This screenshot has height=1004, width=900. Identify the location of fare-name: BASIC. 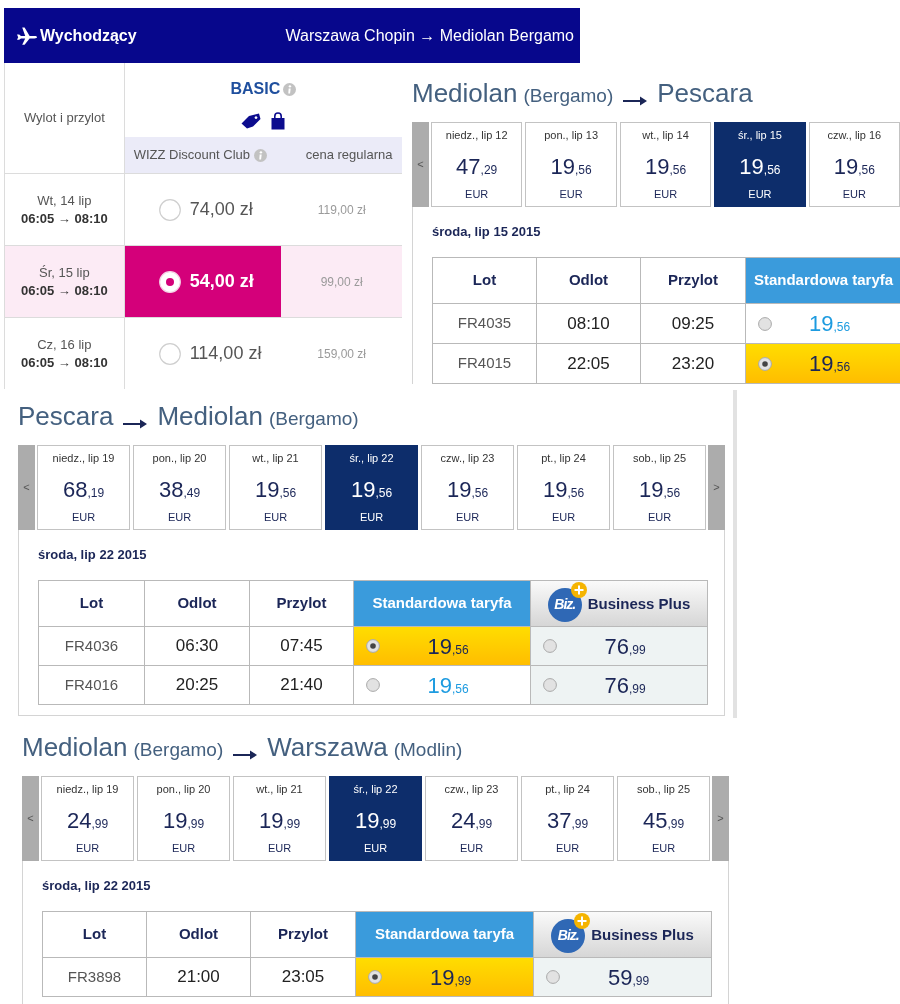
(255, 89).